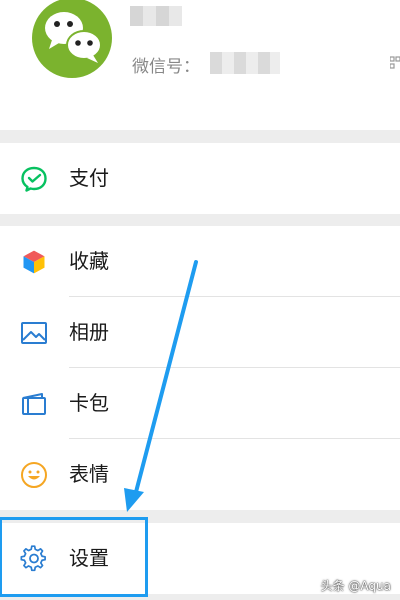  What do you see at coordinates (89, 474) in the screenshot?
I see `menu-item-stickers-label: 表情` at bounding box center [89, 474].